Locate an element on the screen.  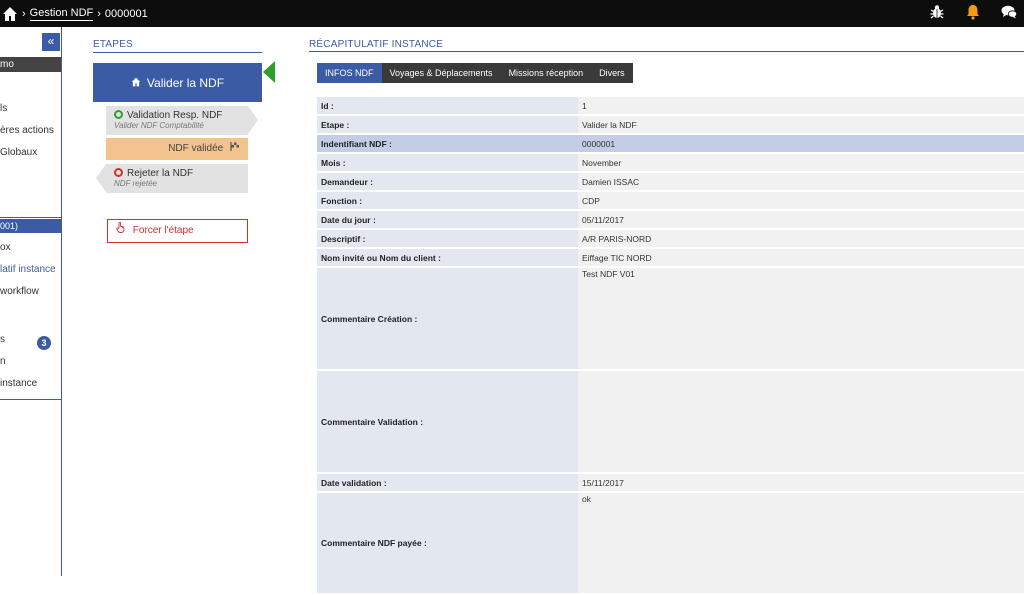
sidebar-group-header: 001) is located at coordinates (30, 226).